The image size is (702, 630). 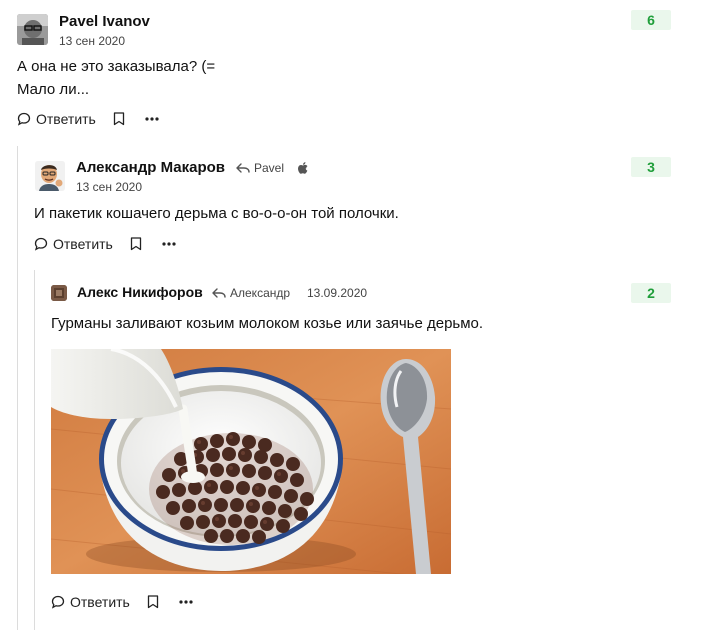 I want to click on comment-score: 3, so click(x=651, y=167).